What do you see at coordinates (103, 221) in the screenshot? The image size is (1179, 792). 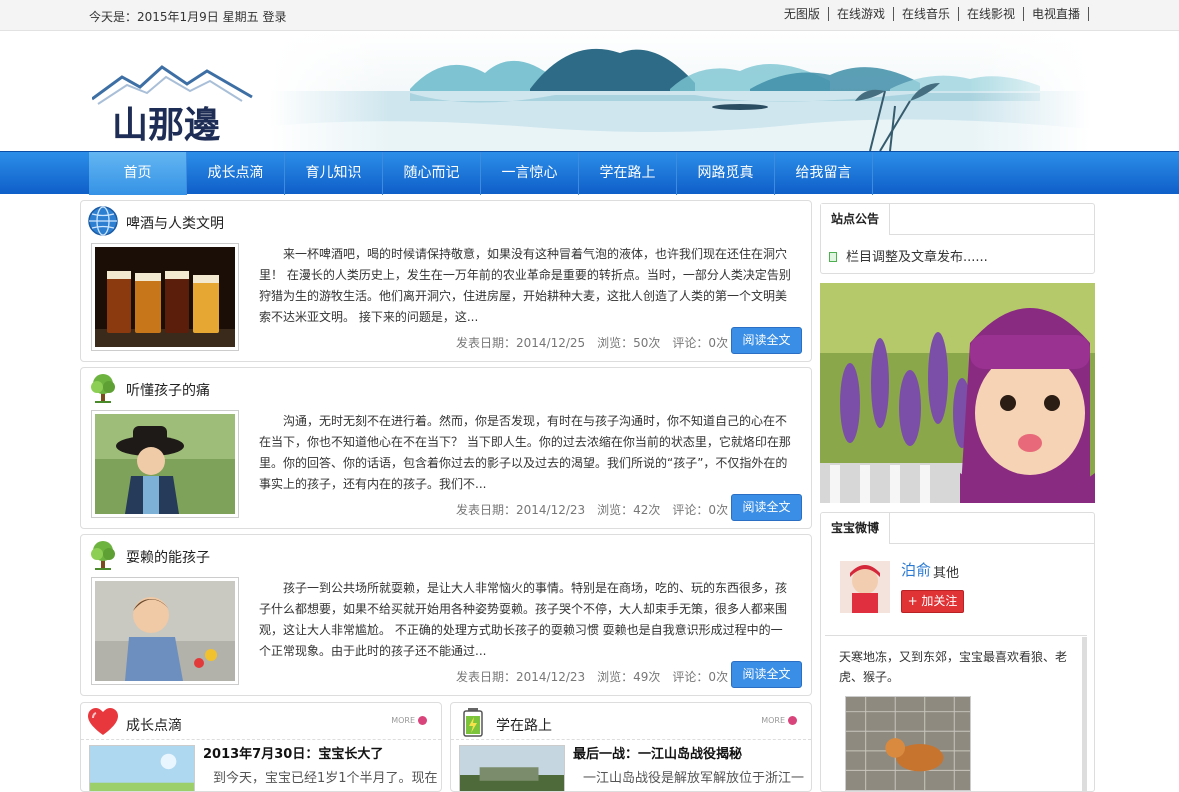 I see `globe-icon` at bounding box center [103, 221].